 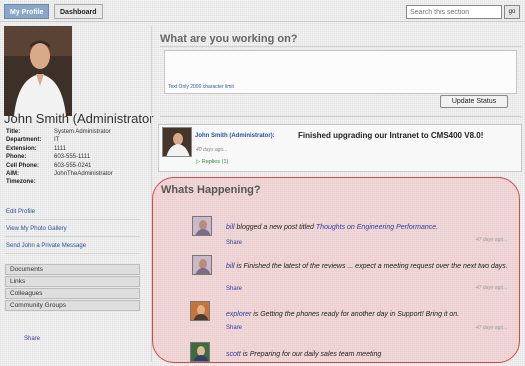 What do you see at coordinates (57, 140) in the screenshot?
I see `field-value: IT` at bounding box center [57, 140].